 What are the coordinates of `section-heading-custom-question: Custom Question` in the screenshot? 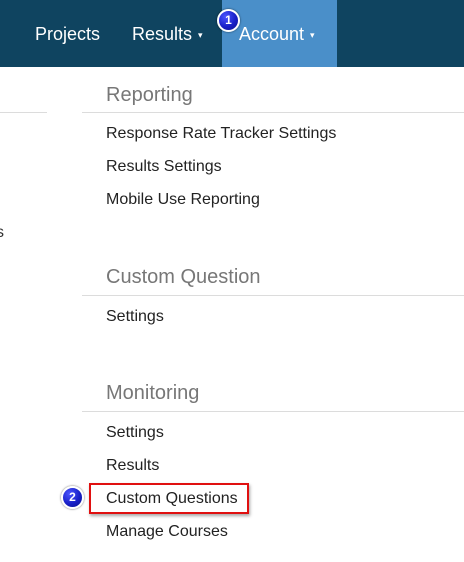 It's located at (183, 277).